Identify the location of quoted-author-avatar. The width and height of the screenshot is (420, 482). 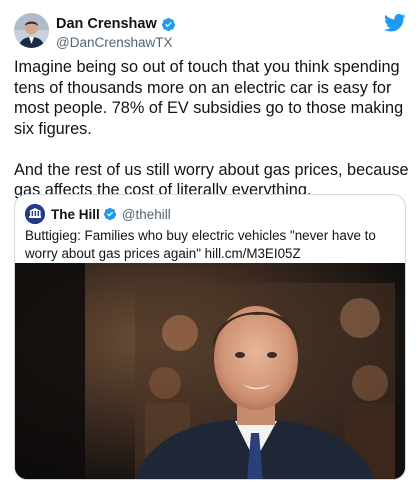
(35, 214).